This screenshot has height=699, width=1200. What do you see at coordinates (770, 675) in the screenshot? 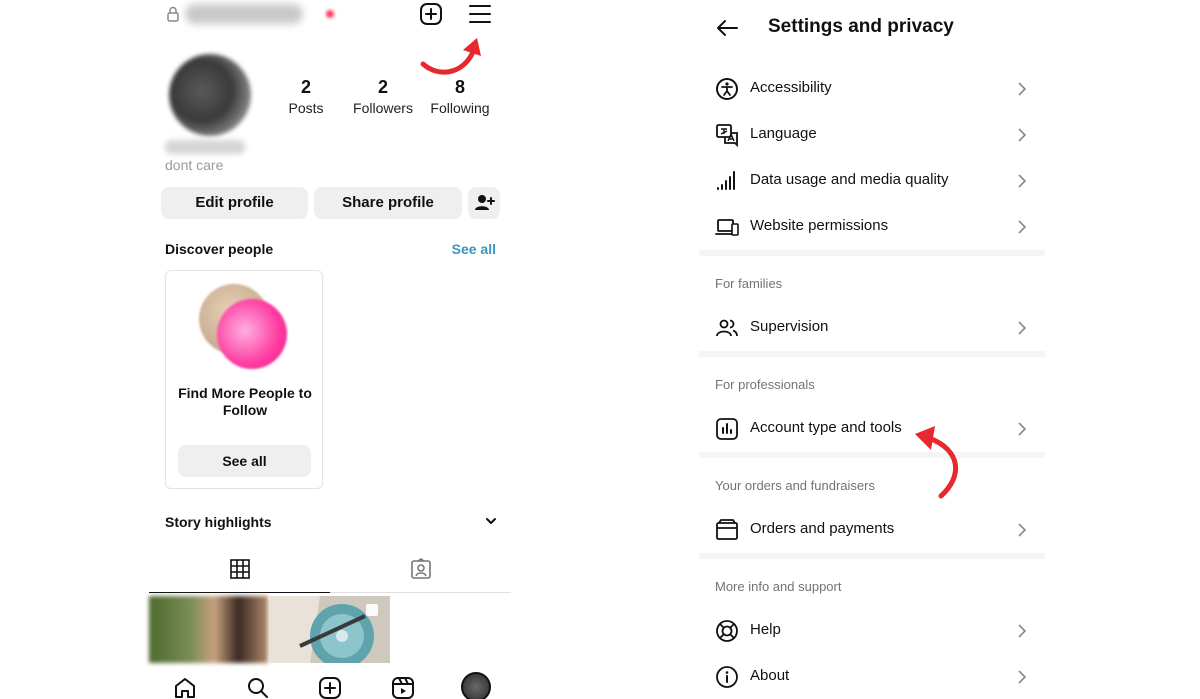
I see `settings-row-label: About` at bounding box center [770, 675].